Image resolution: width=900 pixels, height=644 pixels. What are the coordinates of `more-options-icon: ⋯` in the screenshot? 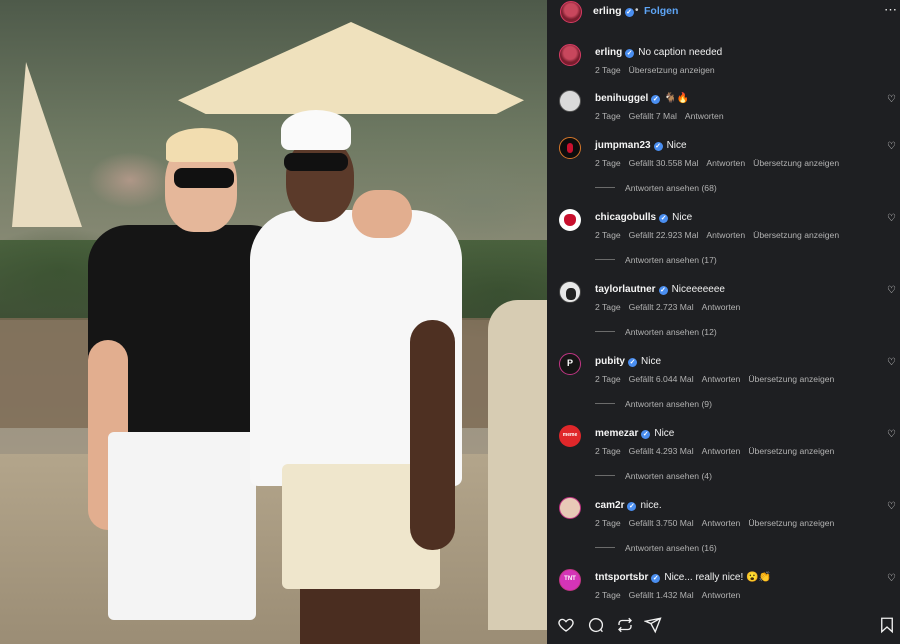 It's located at (891, 10).